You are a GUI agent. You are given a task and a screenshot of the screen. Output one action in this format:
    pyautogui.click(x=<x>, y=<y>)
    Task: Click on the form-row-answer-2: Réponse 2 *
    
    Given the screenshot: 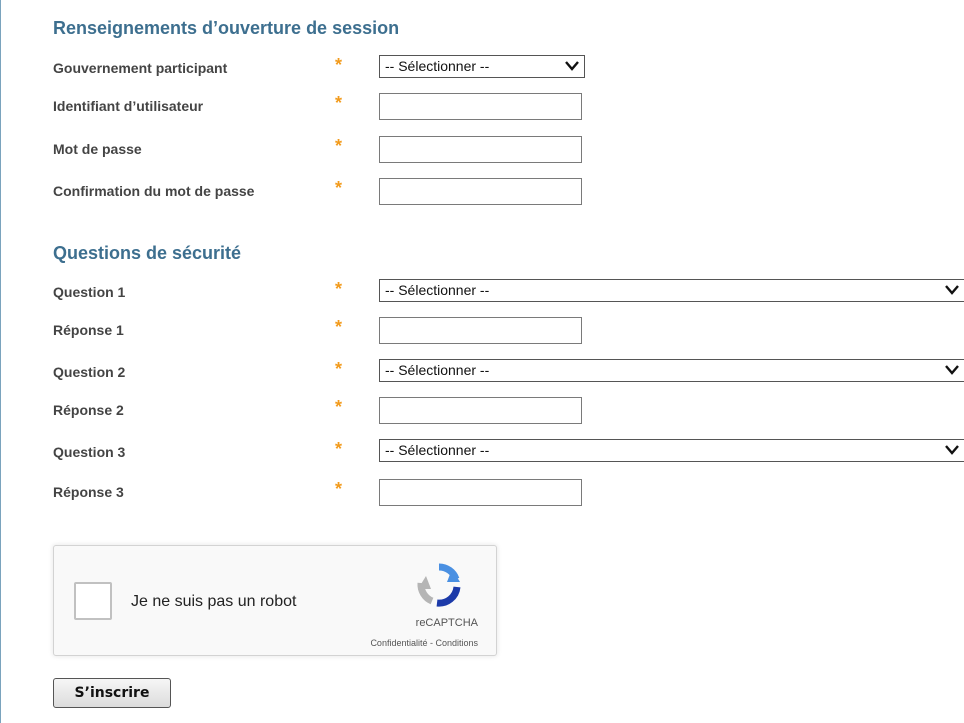 What is the action you would take?
    pyautogui.click(x=482, y=410)
    